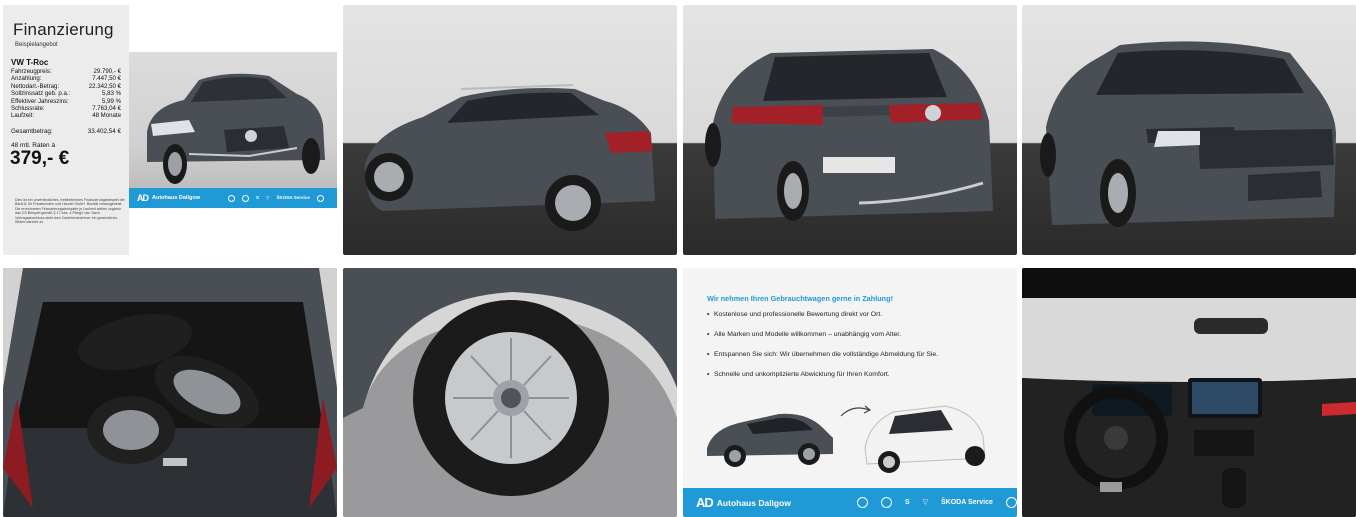 The width and height of the screenshot is (1356, 517). What do you see at coordinates (510, 392) in the screenshot?
I see `wheel-closeup-photo` at bounding box center [510, 392].